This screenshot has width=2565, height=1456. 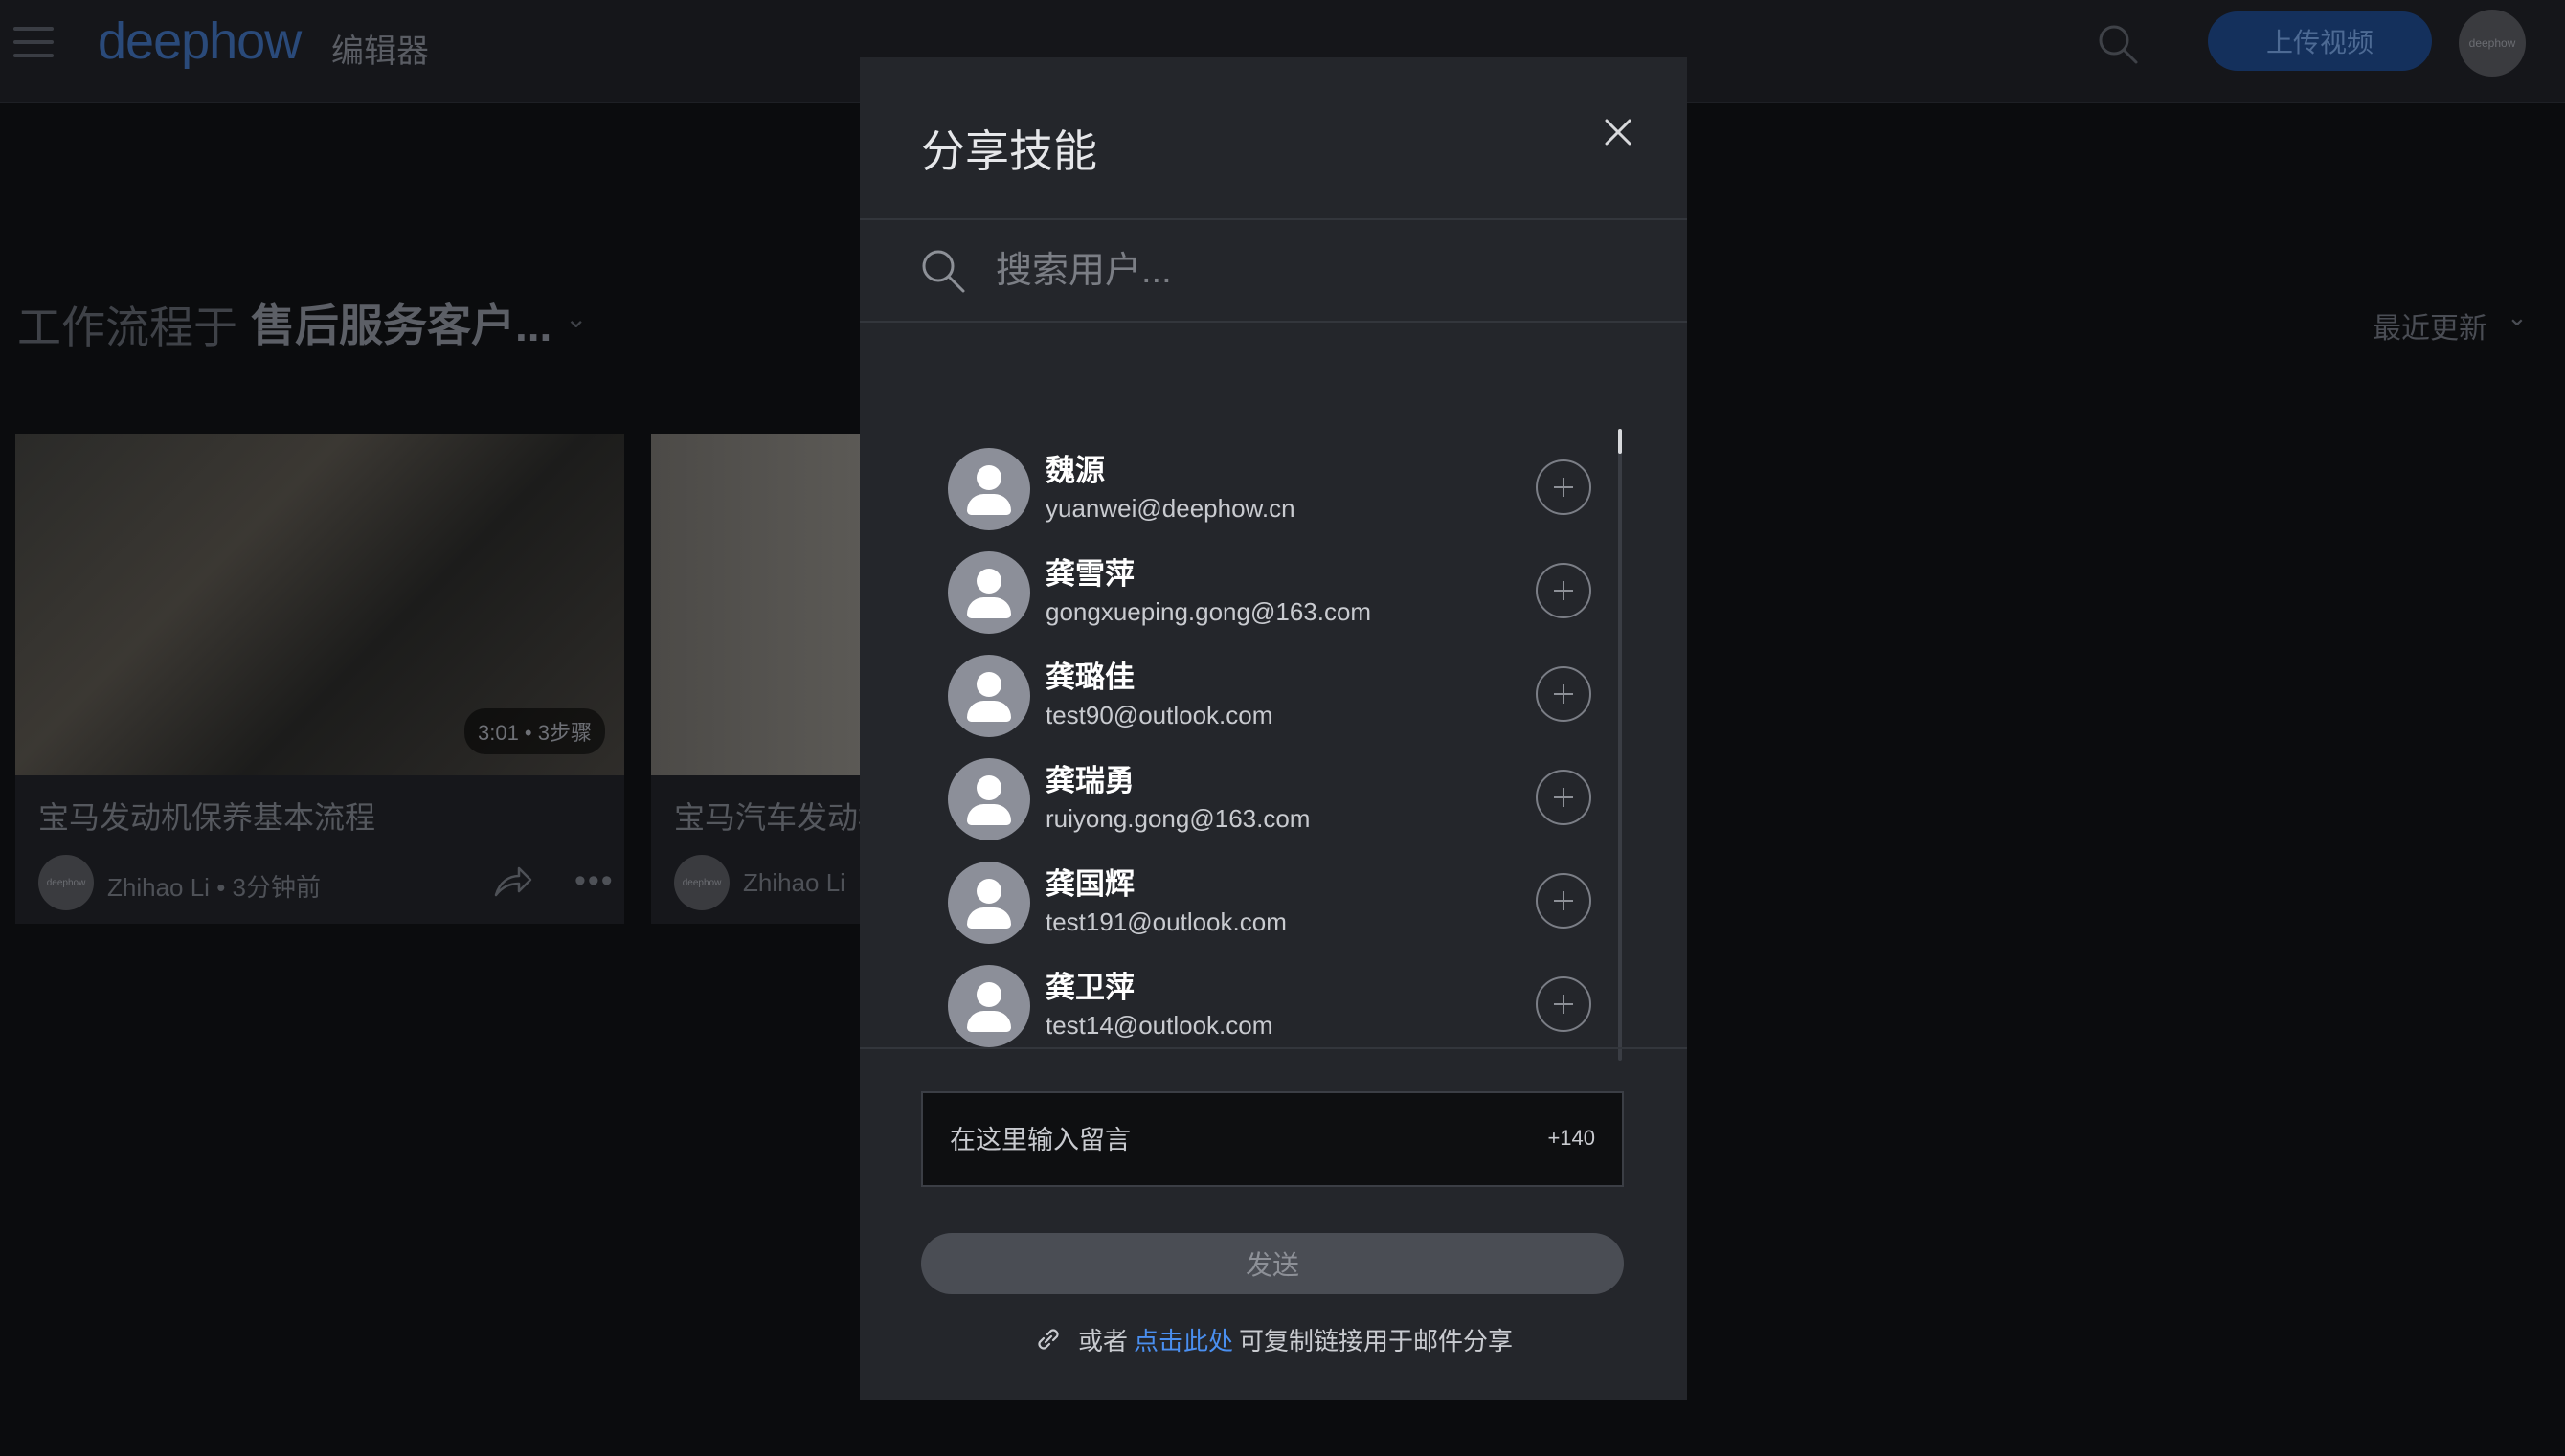 I want to click on copy-link: 点击此处, so click(x=1184, y=1340).